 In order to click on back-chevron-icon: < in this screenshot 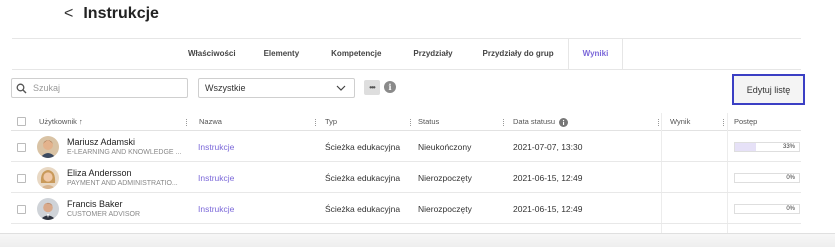, I will do `click(68, 14)`.